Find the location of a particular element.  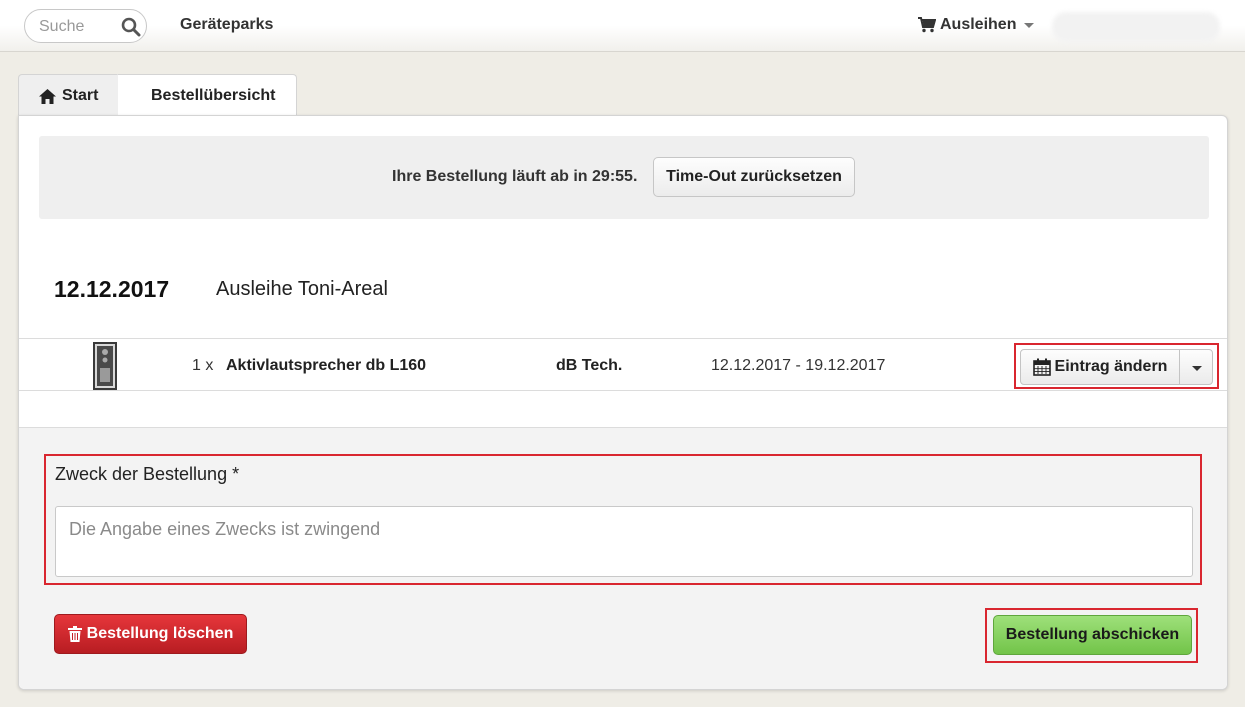

search-input: Suche is located at coordinates (61, 27).